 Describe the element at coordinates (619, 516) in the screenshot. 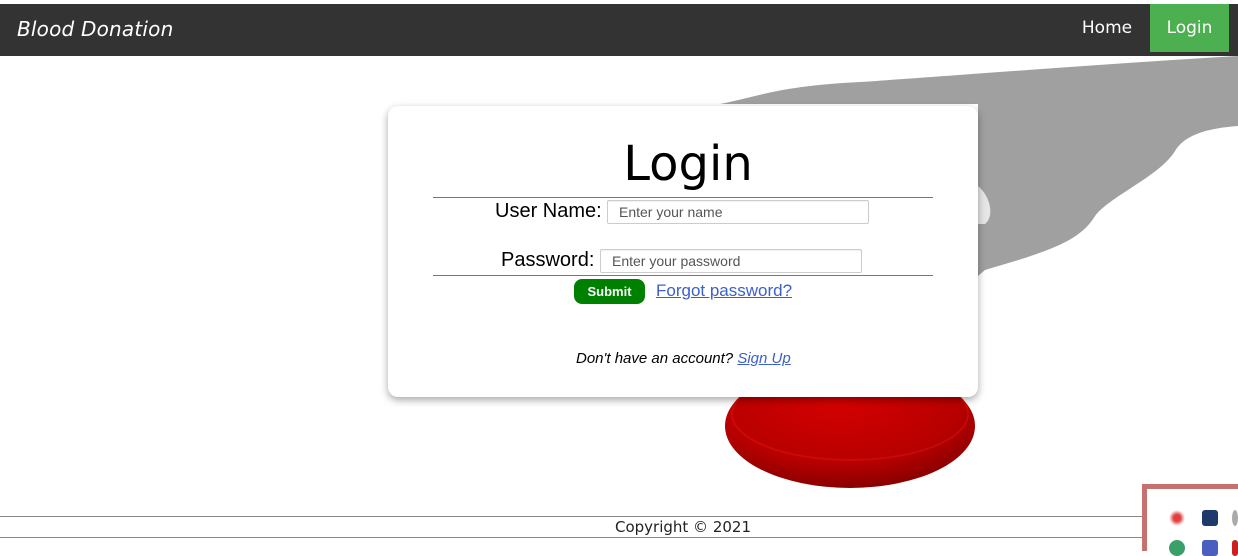

I see `footer-divider-top` at that location.